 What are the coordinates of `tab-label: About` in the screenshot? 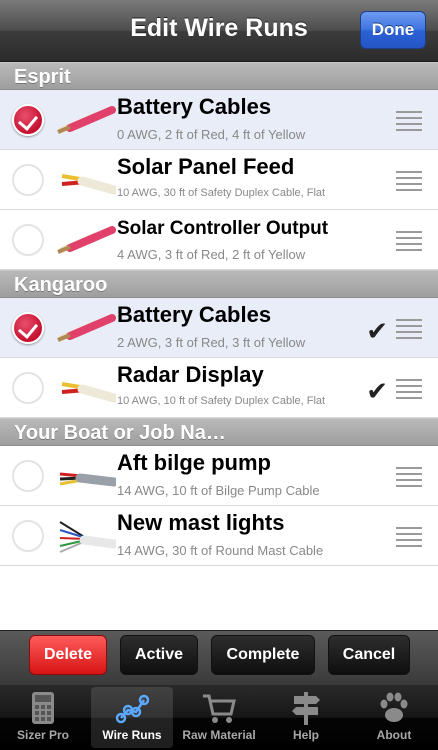 It's located at (394, 735).